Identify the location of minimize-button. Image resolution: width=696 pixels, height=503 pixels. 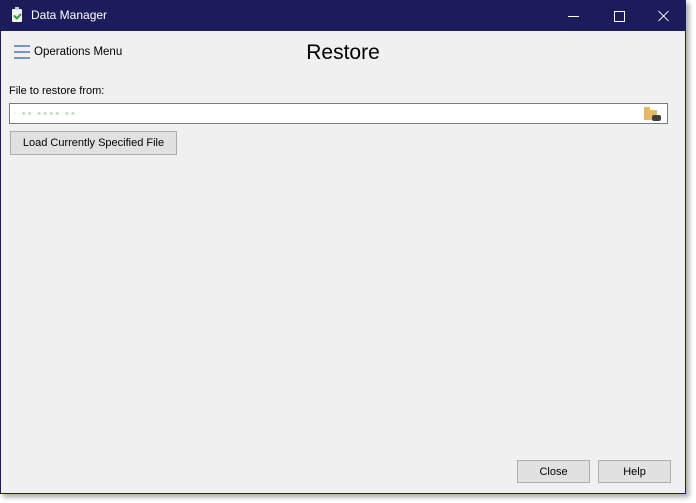
(573, 16).